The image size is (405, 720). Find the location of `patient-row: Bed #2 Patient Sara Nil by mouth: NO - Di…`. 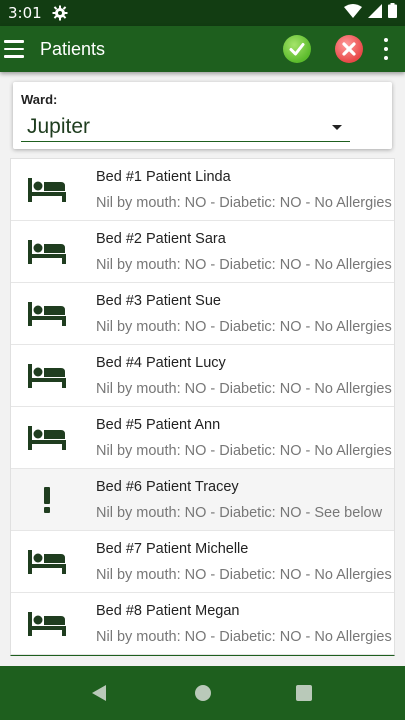

patient-row: Bed #2 Patient Sara Nil by mouth: NO - Di… is located at coordinates (202, 252).